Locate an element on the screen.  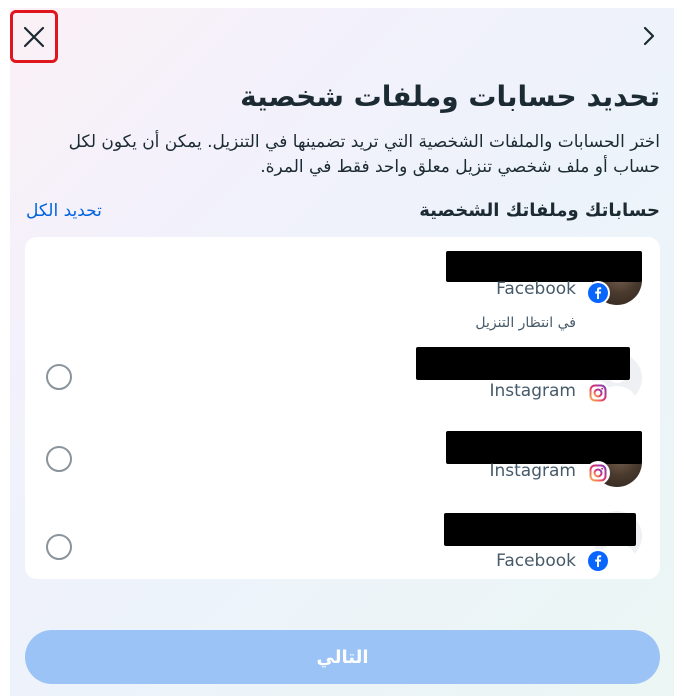
download-status: في انتظار التنزيل is located at coordinates (525, 323).